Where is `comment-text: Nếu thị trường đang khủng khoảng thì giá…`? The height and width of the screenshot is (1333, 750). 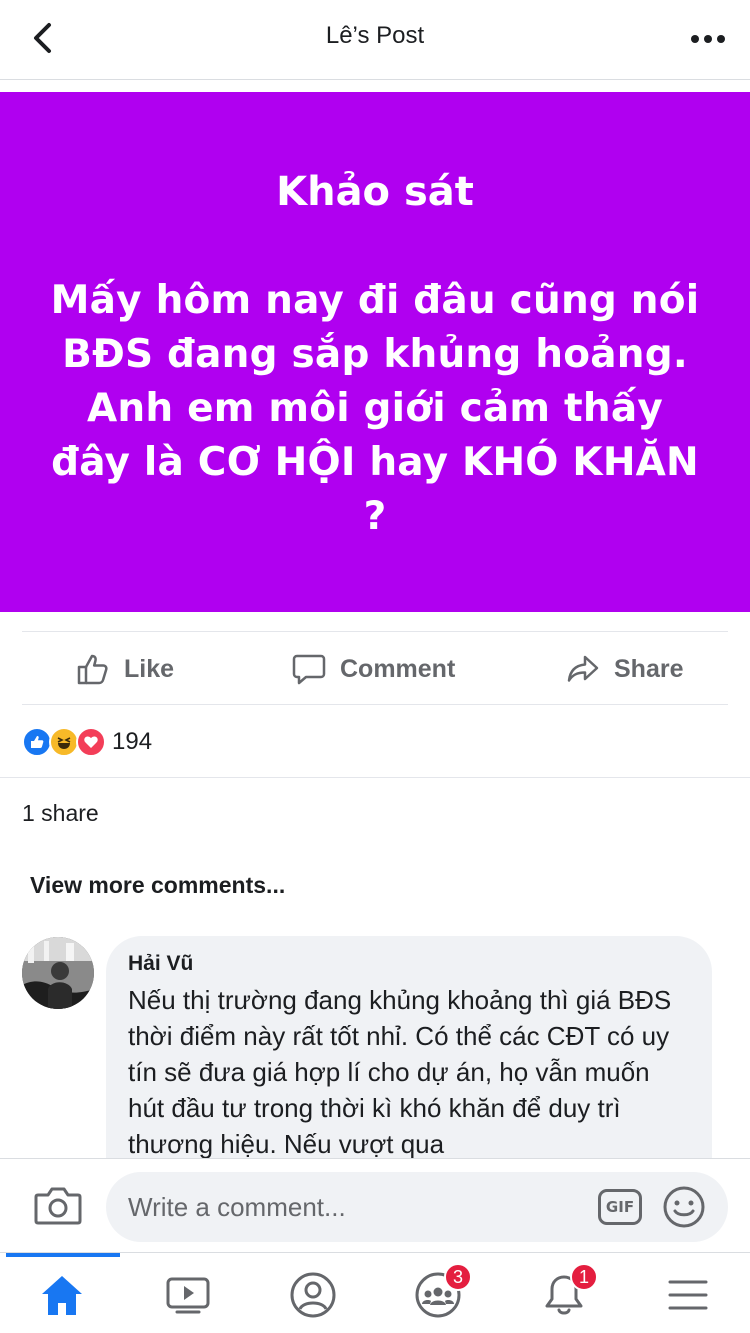 comment-text: Nếu thị trường đang khủng khoảng thì giá… is located at coordinates (400, 1072).